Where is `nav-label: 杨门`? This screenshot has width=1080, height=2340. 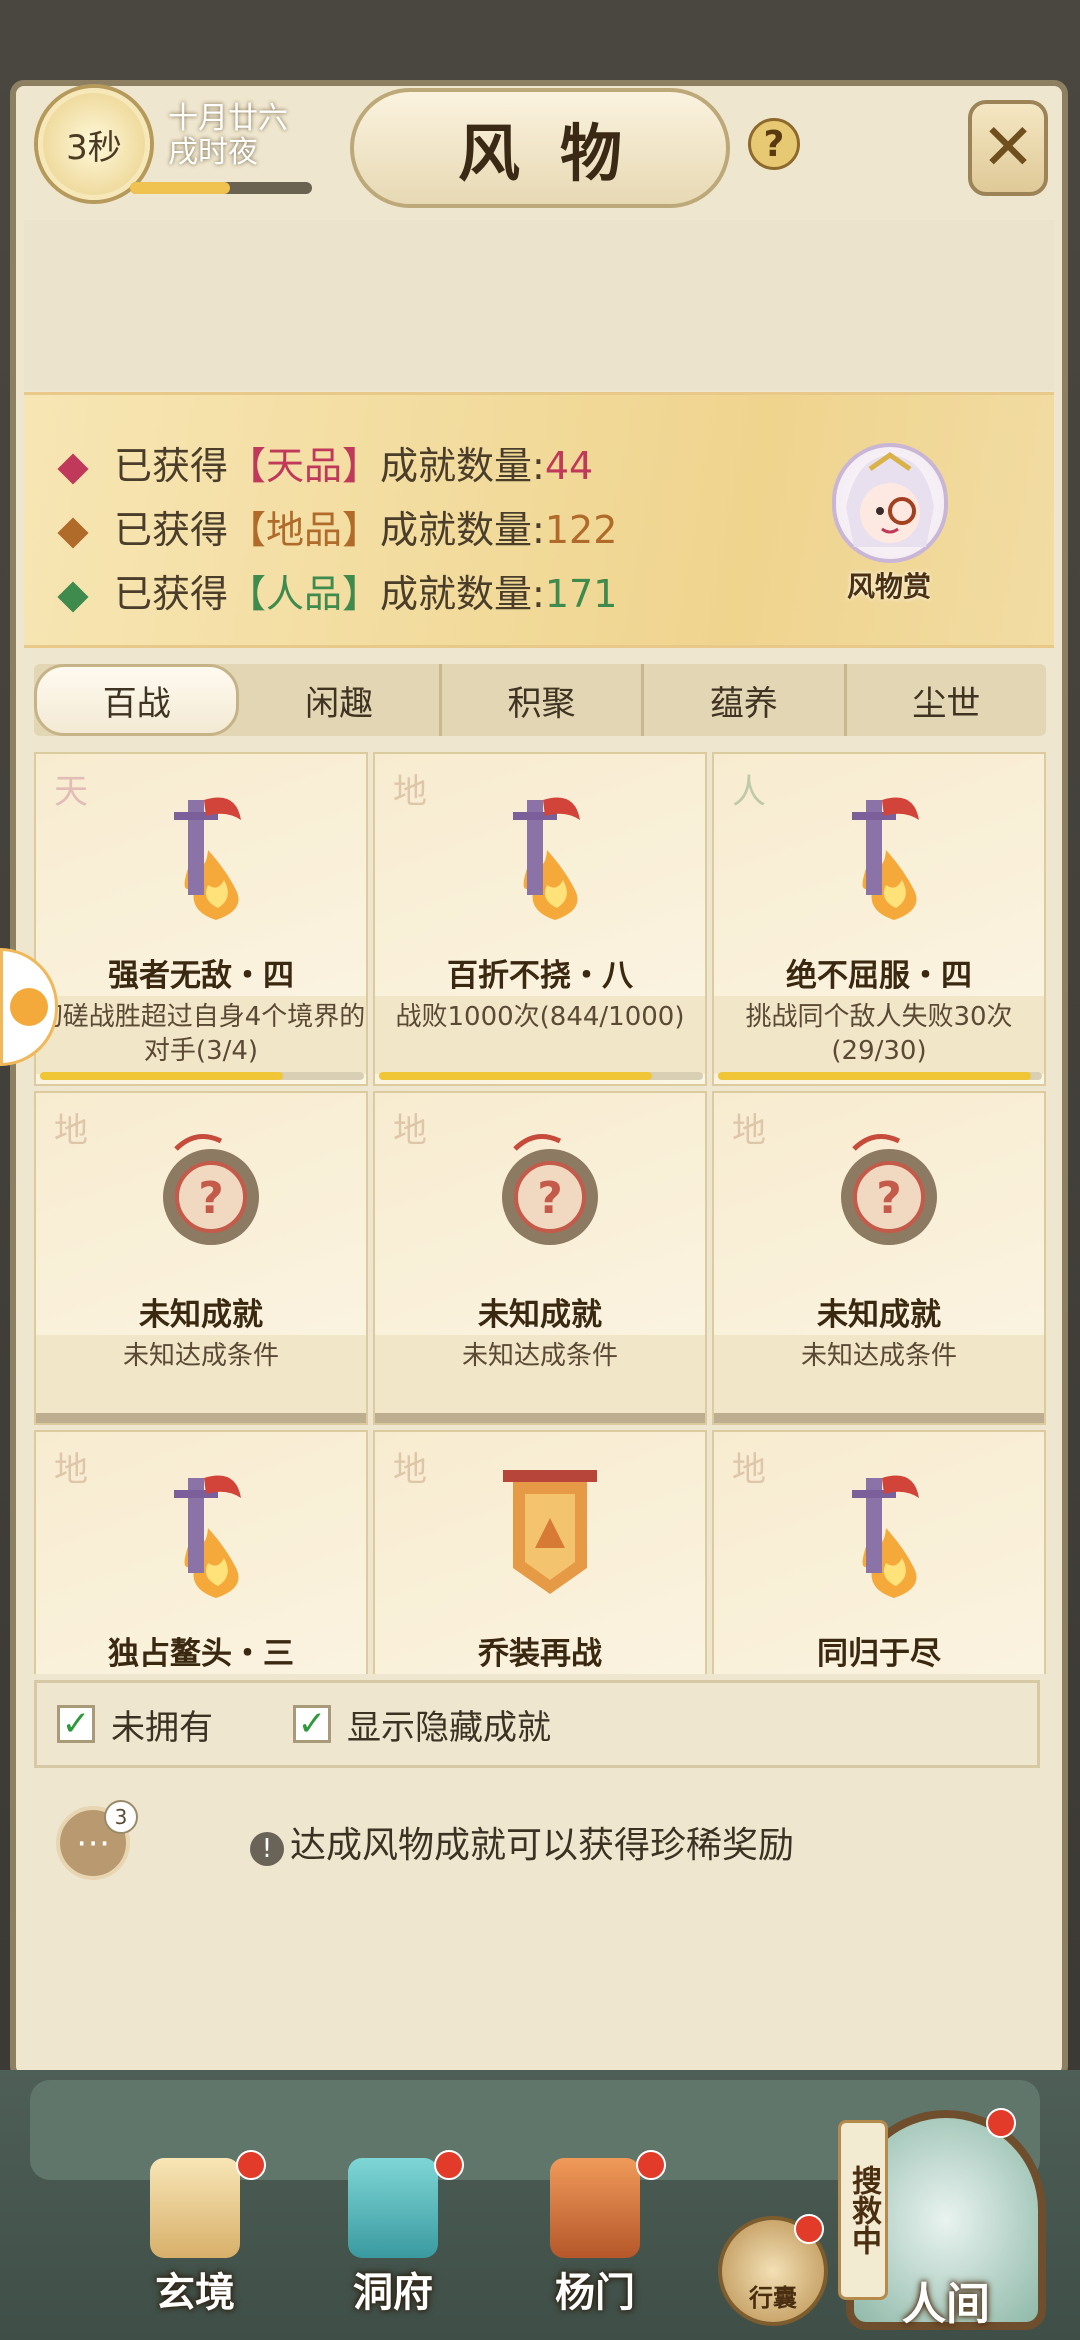
nav-label: 杨门 is located at coordinates (595, 2292).